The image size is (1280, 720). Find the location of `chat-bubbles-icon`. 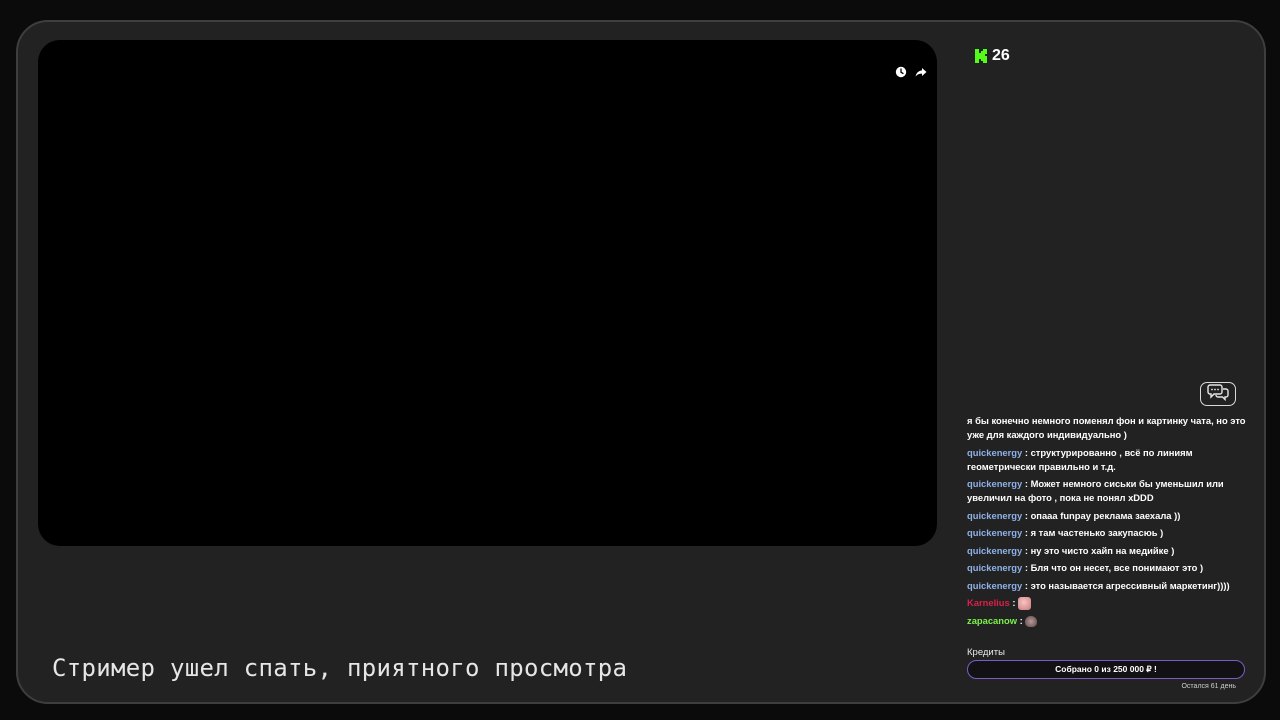

chat-bubbles-icon is located at coordinates (1218, 394).